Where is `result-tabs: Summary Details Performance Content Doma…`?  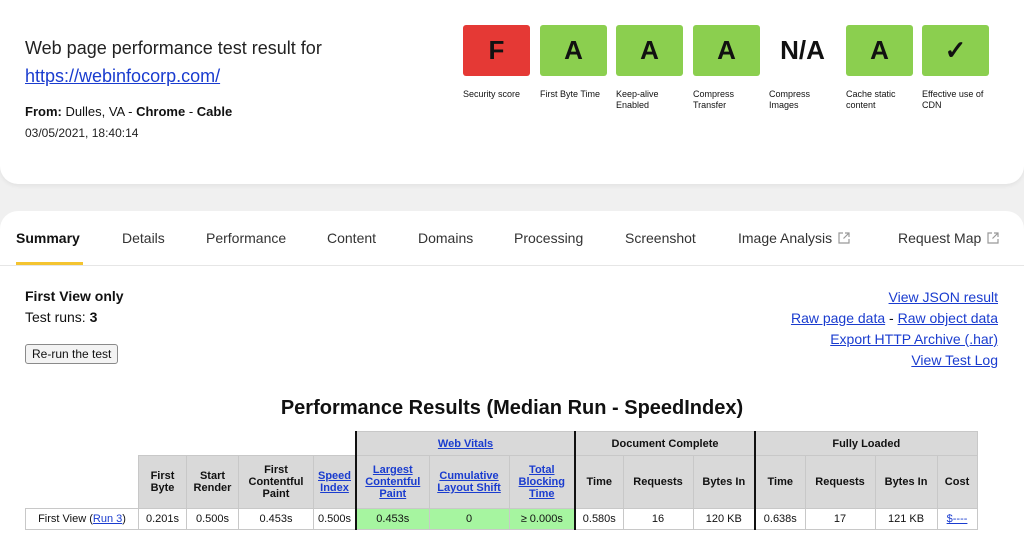 result-tabs: Summary Details Performance Content Doma… is located at coordinates (512, 238).